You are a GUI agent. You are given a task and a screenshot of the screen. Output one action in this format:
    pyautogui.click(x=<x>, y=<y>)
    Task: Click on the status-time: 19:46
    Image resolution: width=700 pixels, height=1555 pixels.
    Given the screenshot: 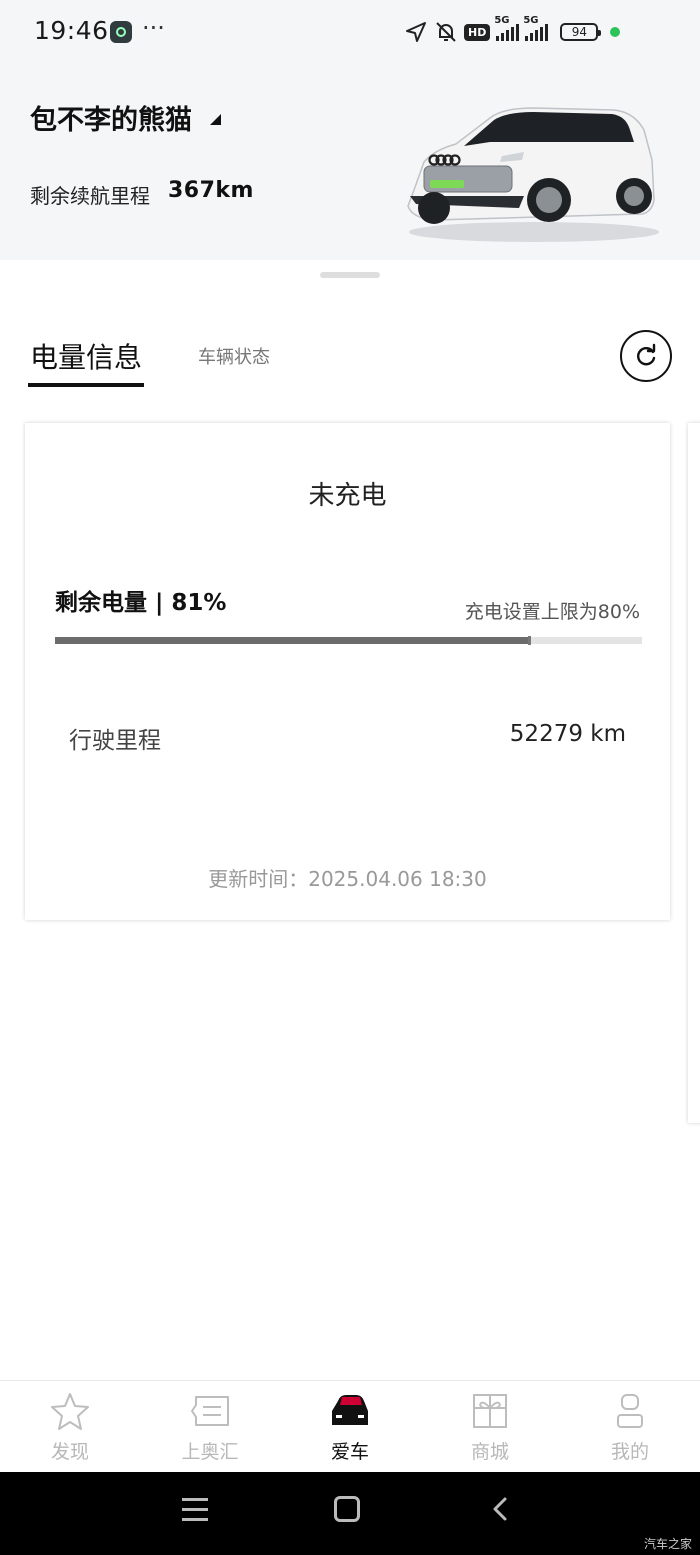 What is the action you would take?
    pyautogui.click(x=71, y=30)
    